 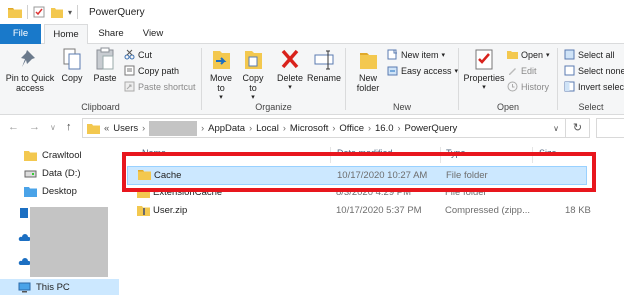 I want to click on breadcrumb-local: Local, so click(x=267, y=128).